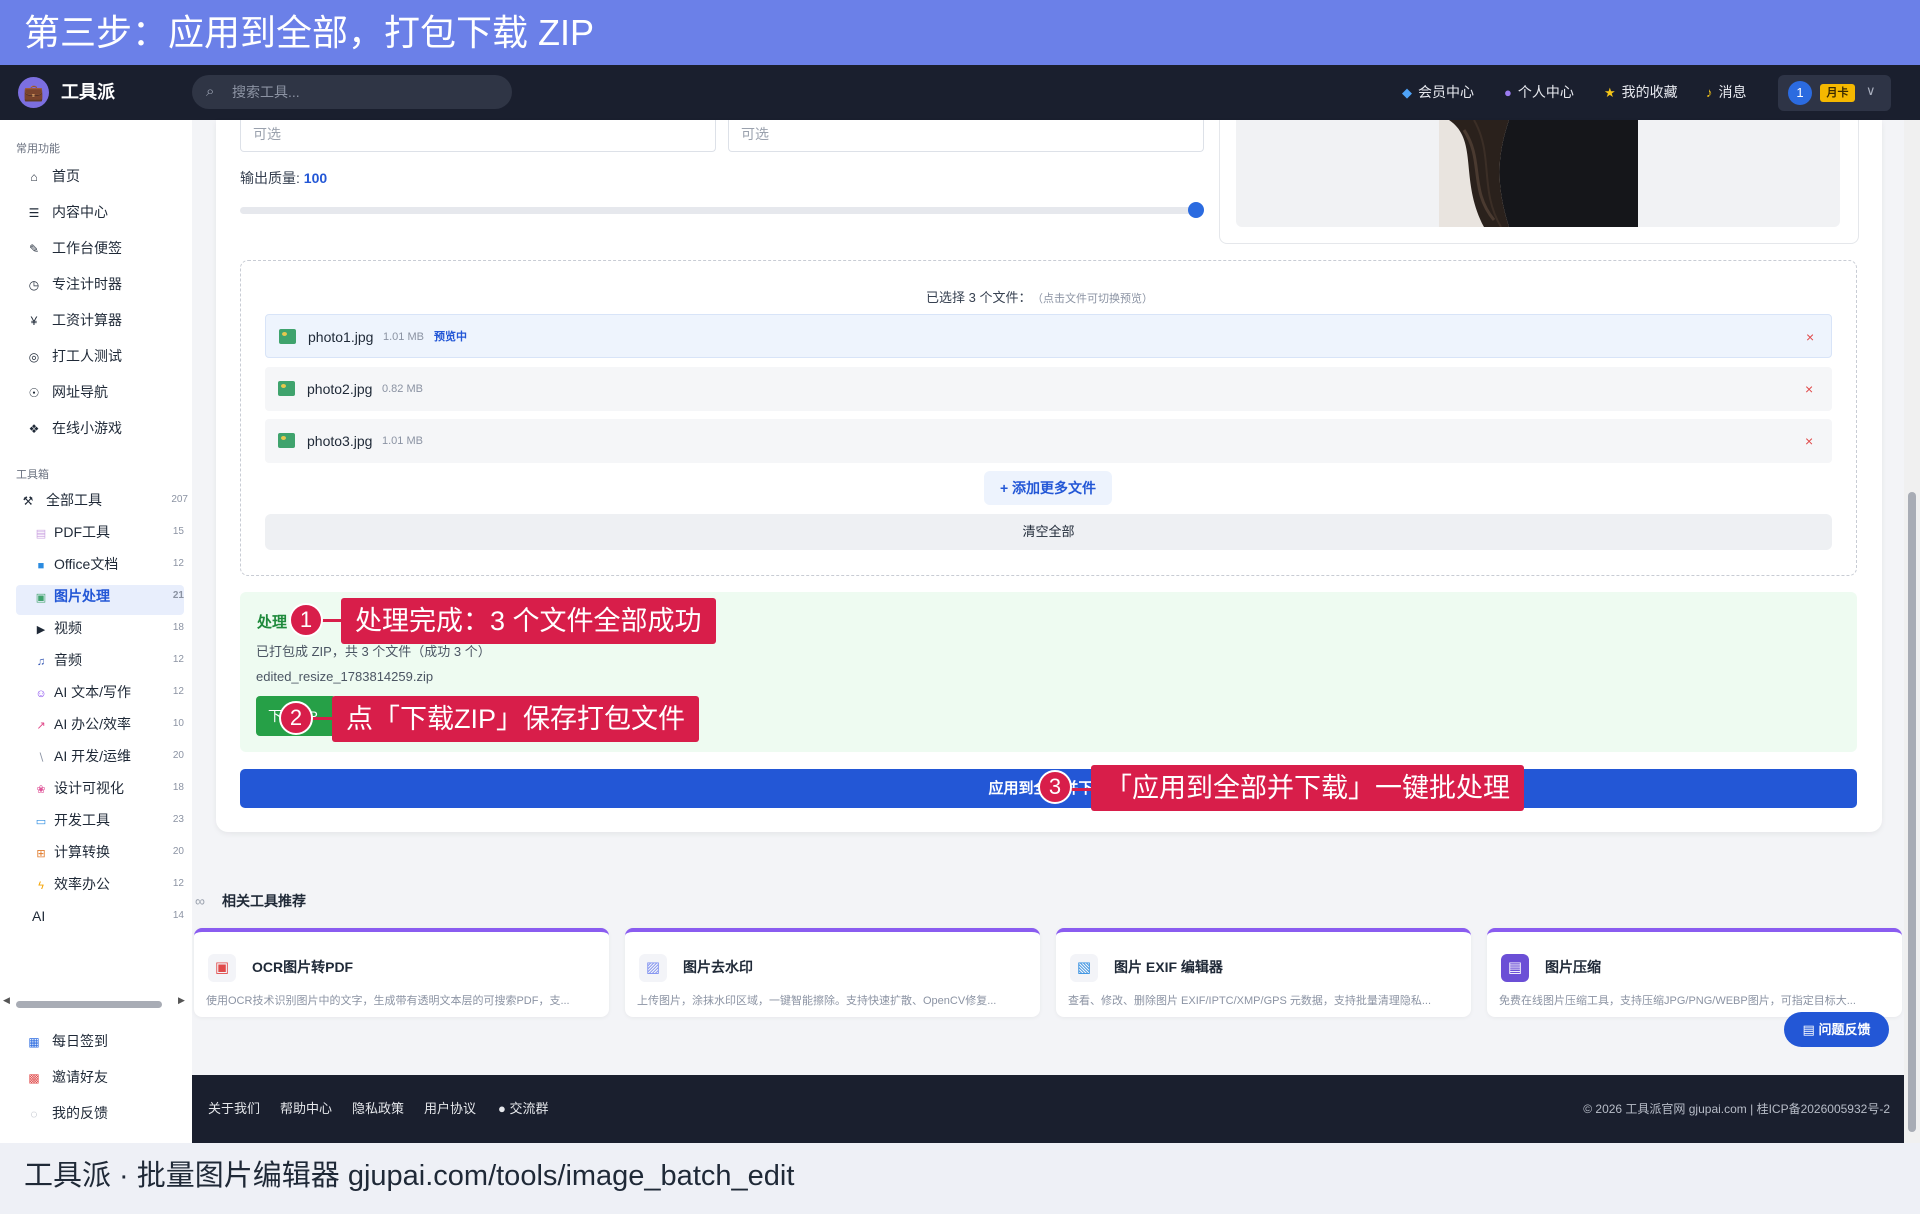 The image size is (1920, 1214). Describe the element at coordinates (478, 136) in the screenshot. I see `width-input: 可选` at that location.